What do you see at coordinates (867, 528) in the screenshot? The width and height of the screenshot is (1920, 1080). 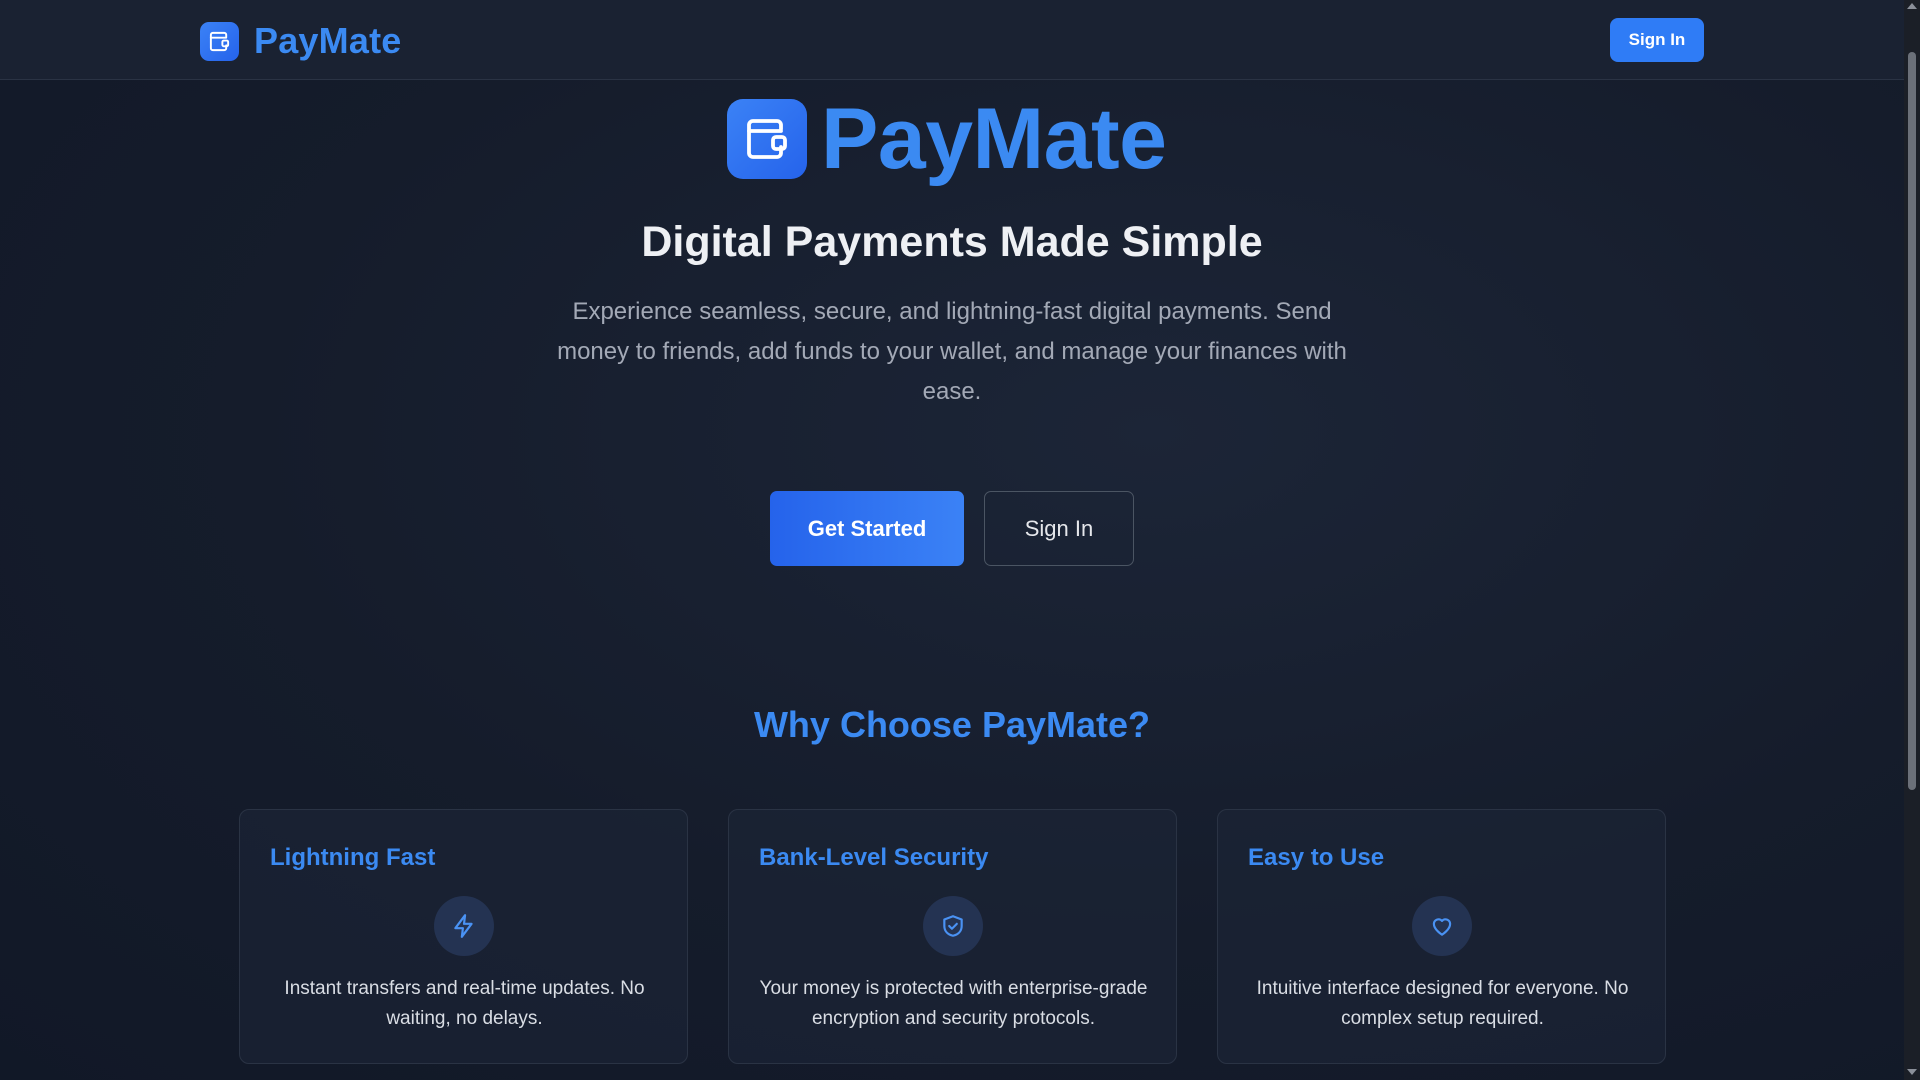 I see `get-started-button: Get Started` at bounding box center [867, 528].